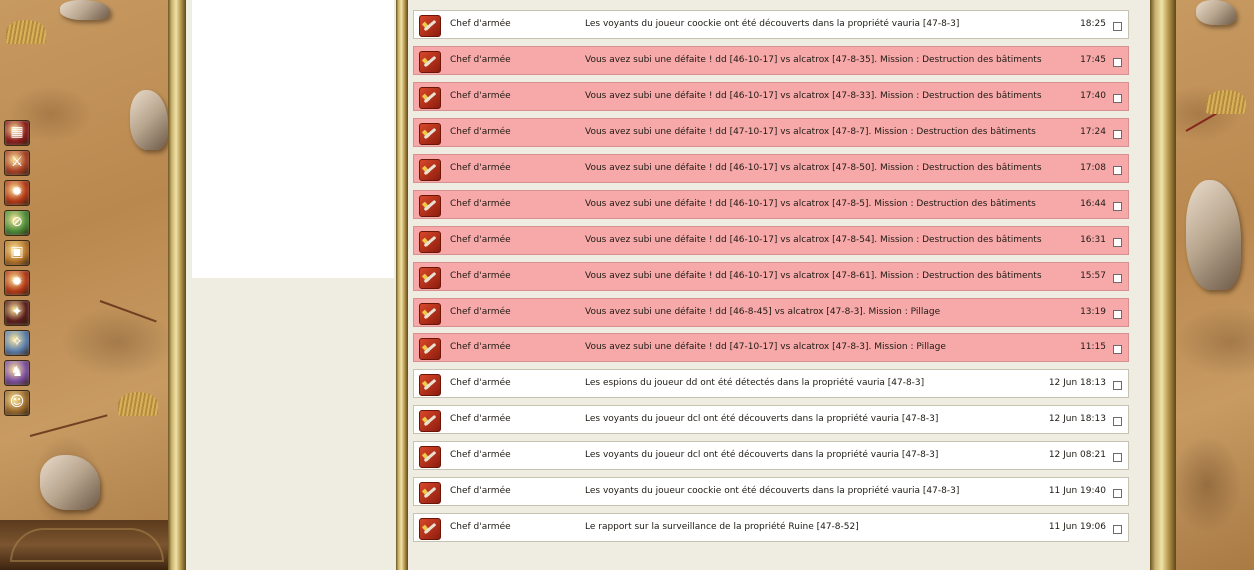 This screenshot has width=1254, height=570. I want to click on nav-icon-column: ▦ ⚔ ✹ ⊘ ▣ ✹ ✦ ✧ ♞ ☺, so click(16, 270).